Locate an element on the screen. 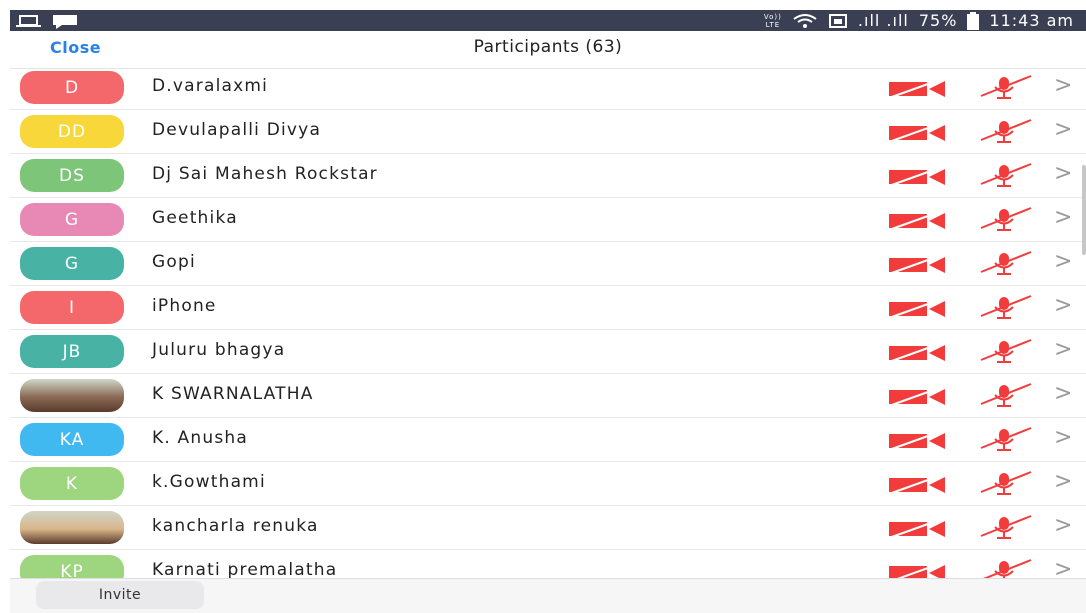 The height and width of the screenshot is (613, 1086). nav-bar: Close Participants (63) is located at coordinates (548, 50).